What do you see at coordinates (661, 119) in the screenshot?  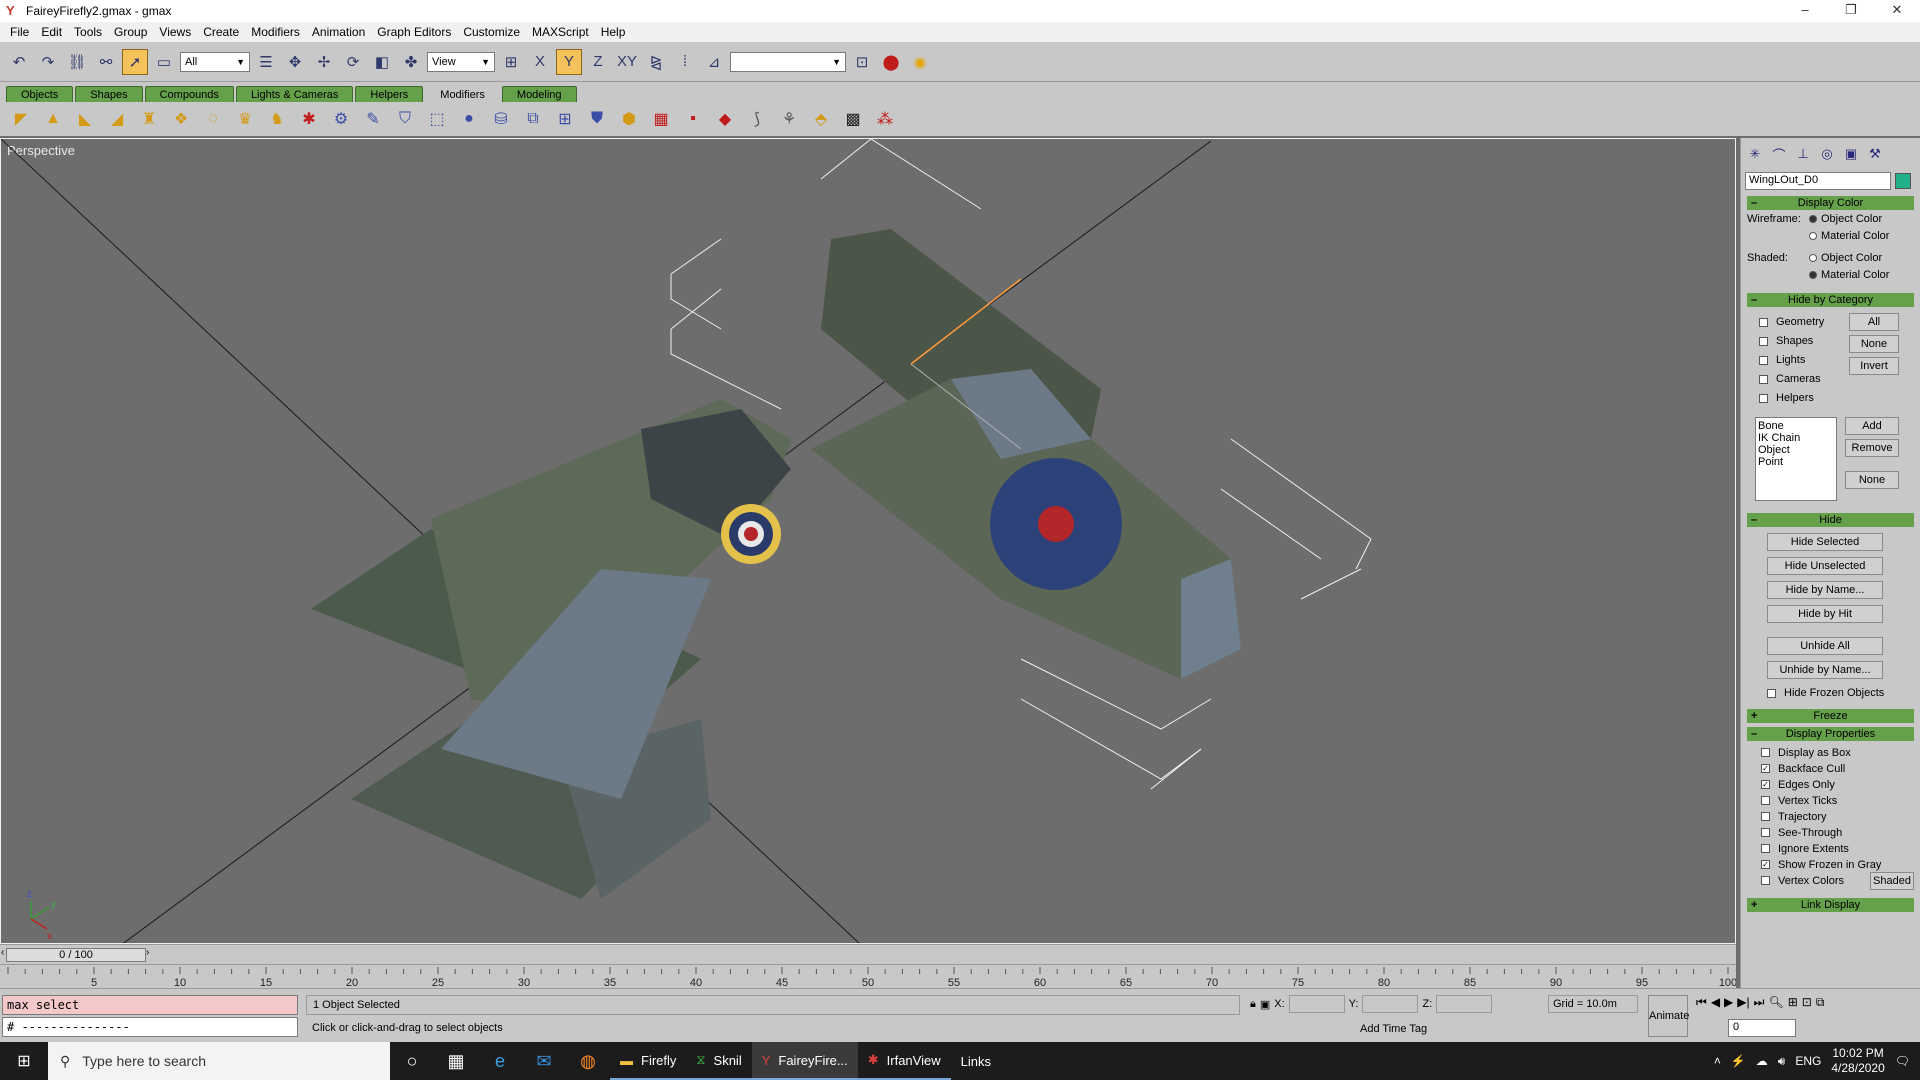 I see `mesh-select-icon: ▦` at bounding box center [661, 119].